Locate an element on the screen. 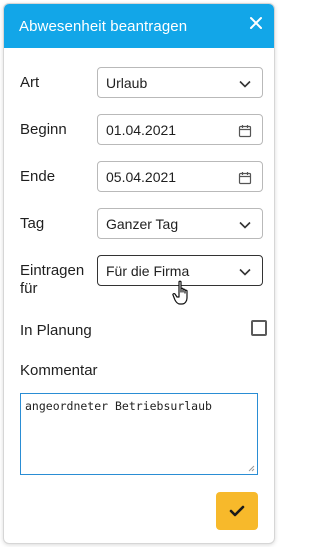  hand-pointer-cursor is located at coordinates (180, 292).